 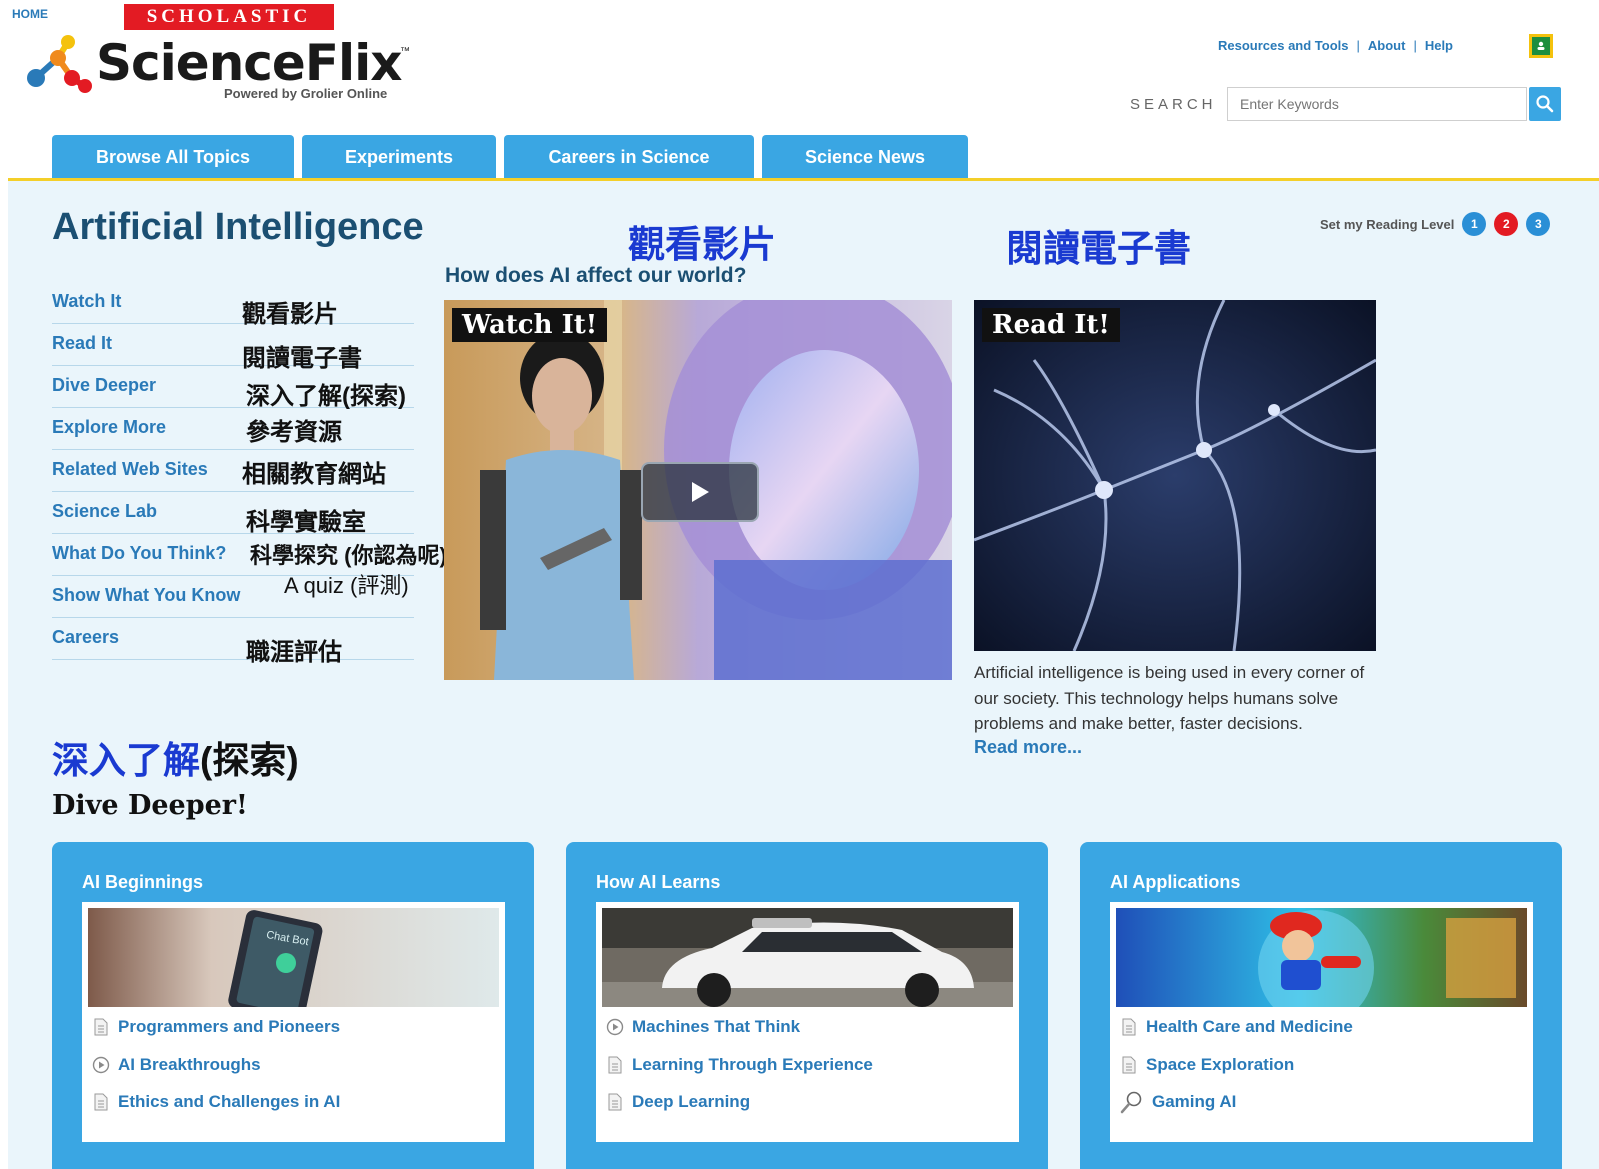 What do you see at coordinates (1249, 1027) in the screenshot?
I see `card-link-label: Health Care and Medicine` at bounding box center [1249, 1027].